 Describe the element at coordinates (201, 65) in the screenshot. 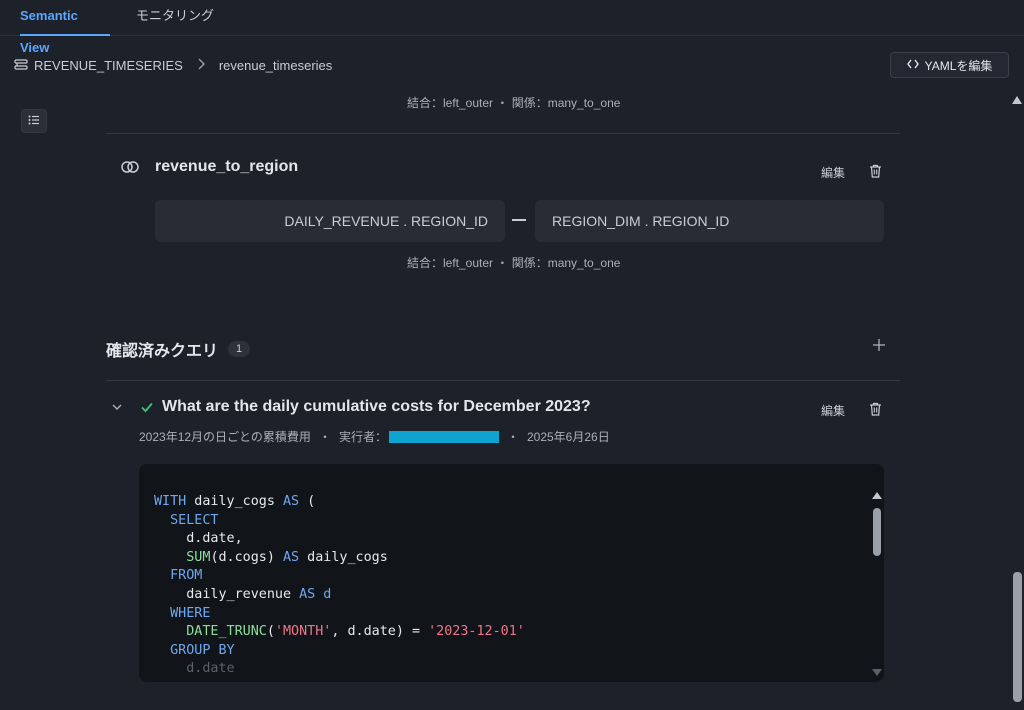

I see `chevron-right-icon` at that location.